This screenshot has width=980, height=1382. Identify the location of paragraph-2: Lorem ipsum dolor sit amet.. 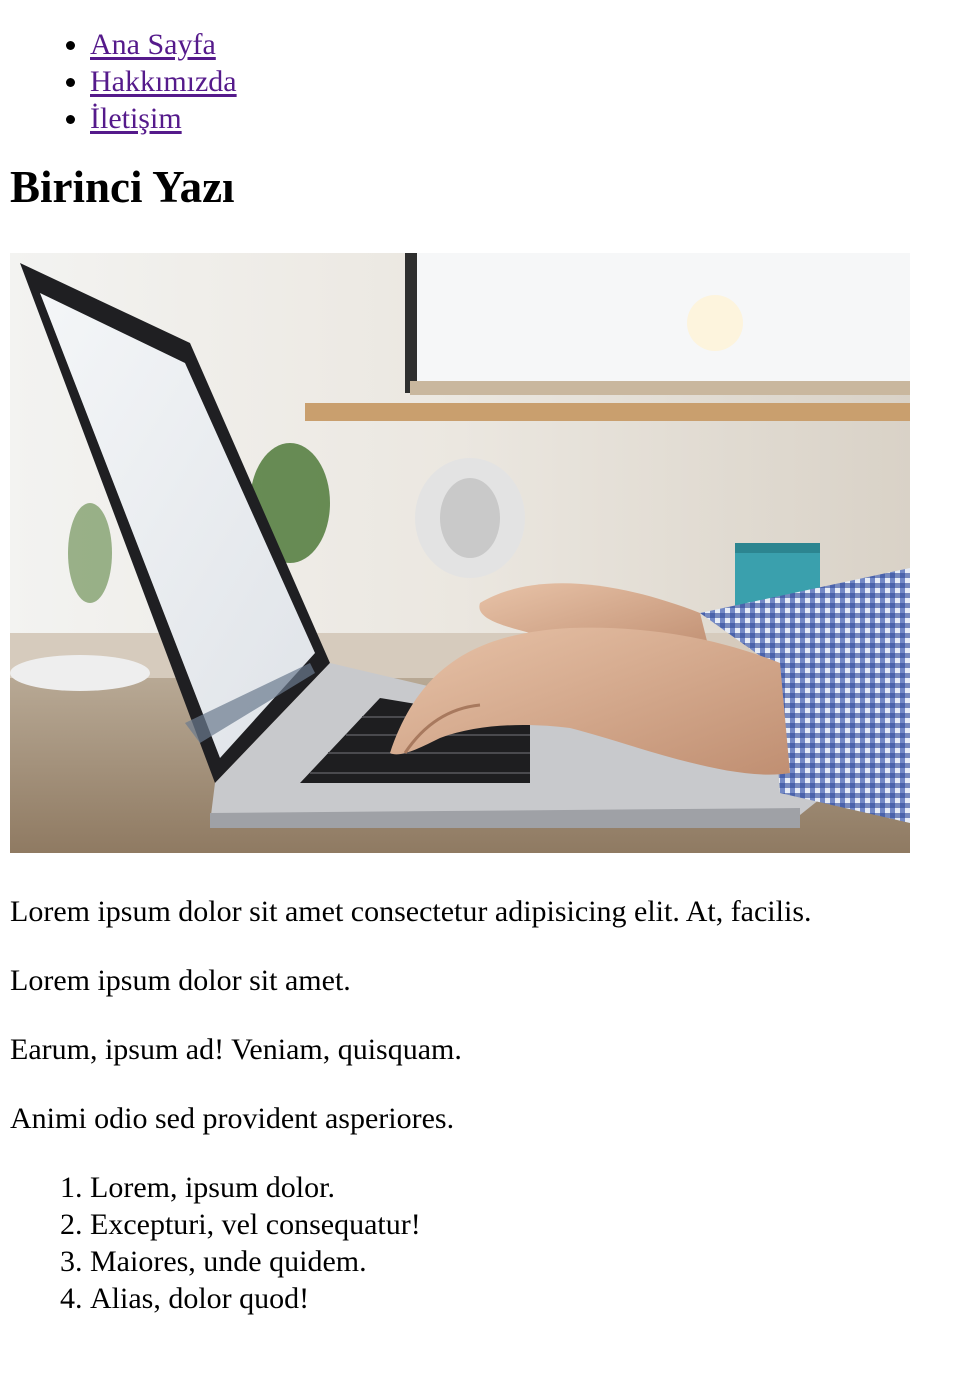
(180, 980).